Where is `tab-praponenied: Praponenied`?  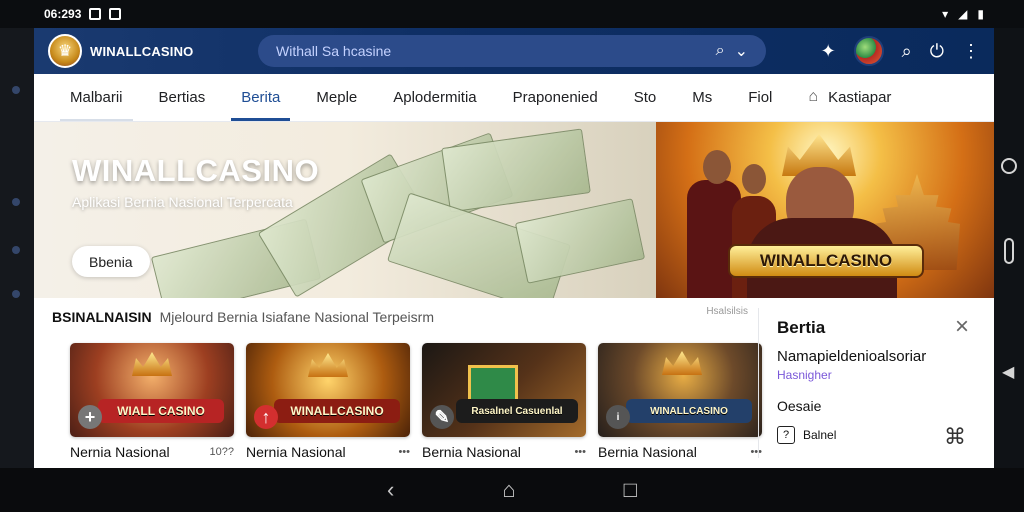
tab-praponenied: Praponenied is located at coordinates (555, 97).